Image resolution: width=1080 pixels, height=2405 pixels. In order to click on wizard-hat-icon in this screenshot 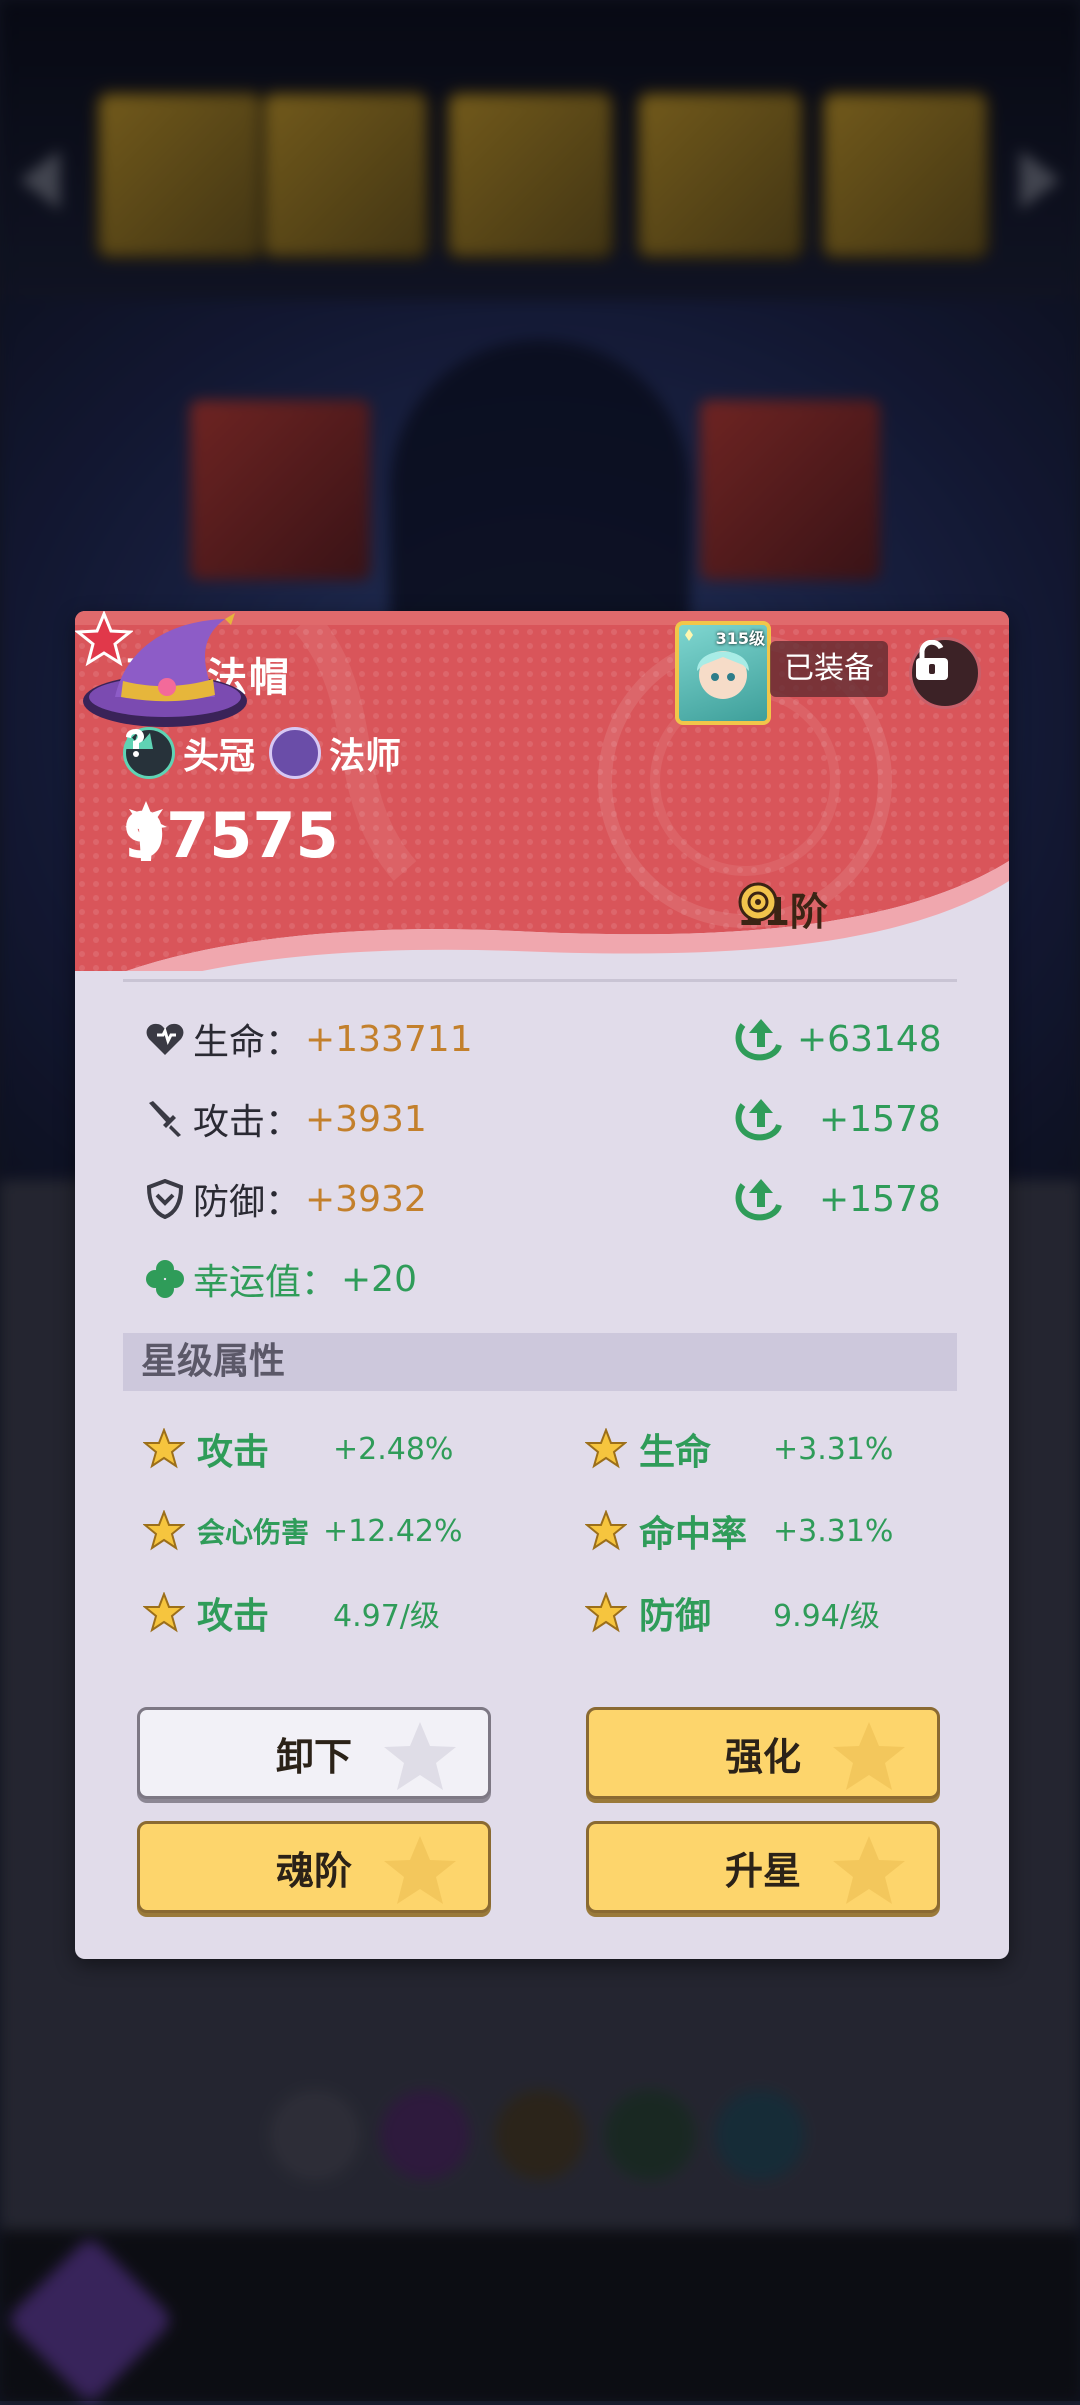, I will do `click(165, 670)`.